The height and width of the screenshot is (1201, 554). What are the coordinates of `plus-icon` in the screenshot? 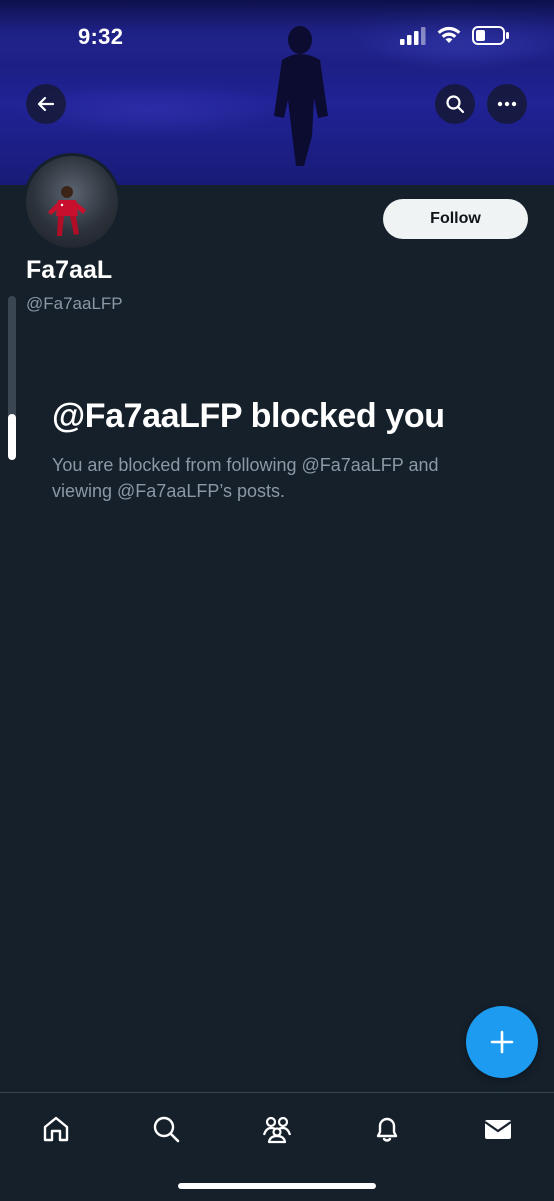 It's located at (502, 1042).